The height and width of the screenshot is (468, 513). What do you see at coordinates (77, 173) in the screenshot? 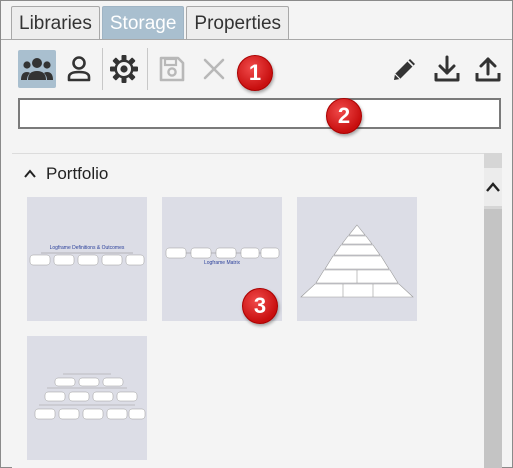
I see `section-title: Portfolio` at bounding box center [77, 173].